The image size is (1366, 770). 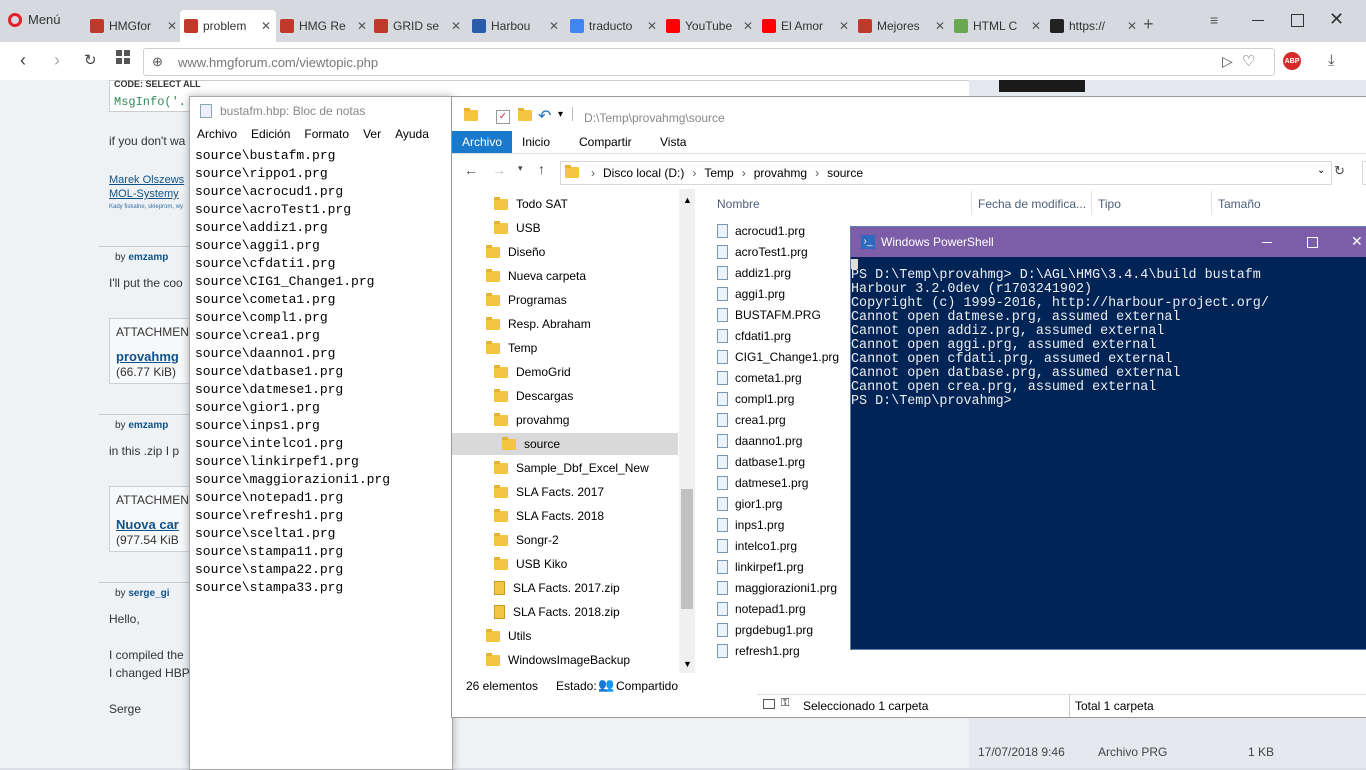 I want to click on search-box, so click(x=1364, y=173).